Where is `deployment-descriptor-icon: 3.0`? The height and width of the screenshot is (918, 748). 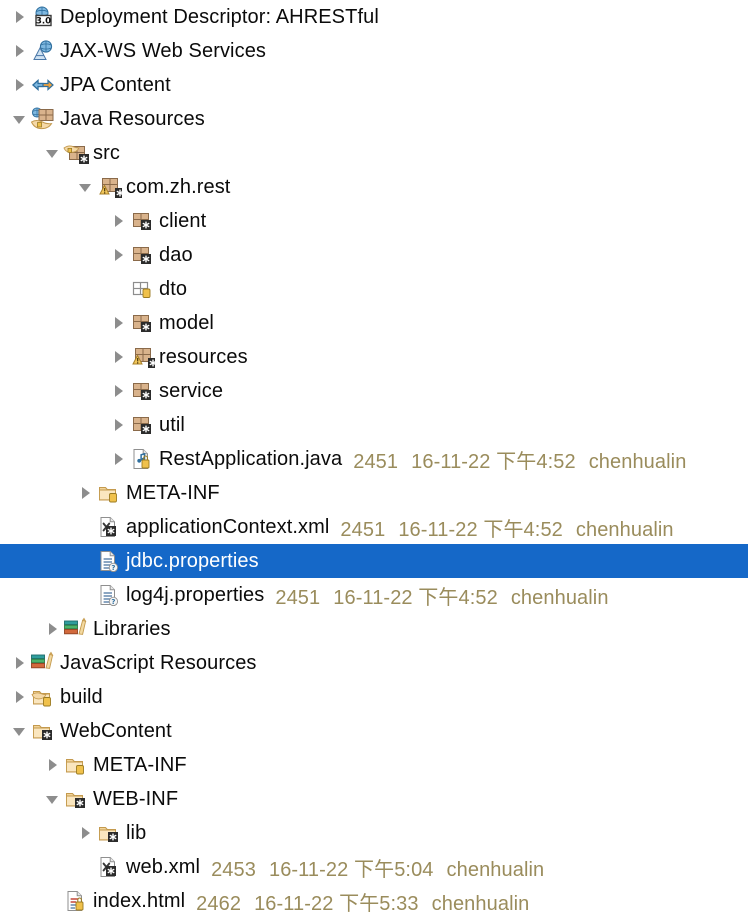 deployment-descriptor-icon: 3.0 is located at coordinates (43, 17).